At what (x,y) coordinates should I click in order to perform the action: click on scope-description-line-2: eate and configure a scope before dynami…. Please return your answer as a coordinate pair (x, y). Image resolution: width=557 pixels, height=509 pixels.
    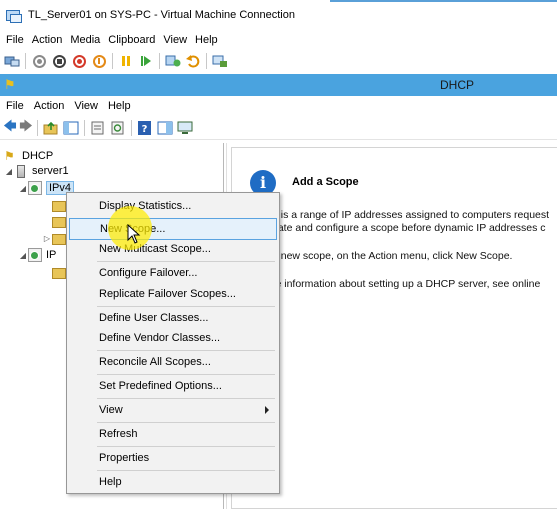
    Looking at the image, I should click on (409, 228).